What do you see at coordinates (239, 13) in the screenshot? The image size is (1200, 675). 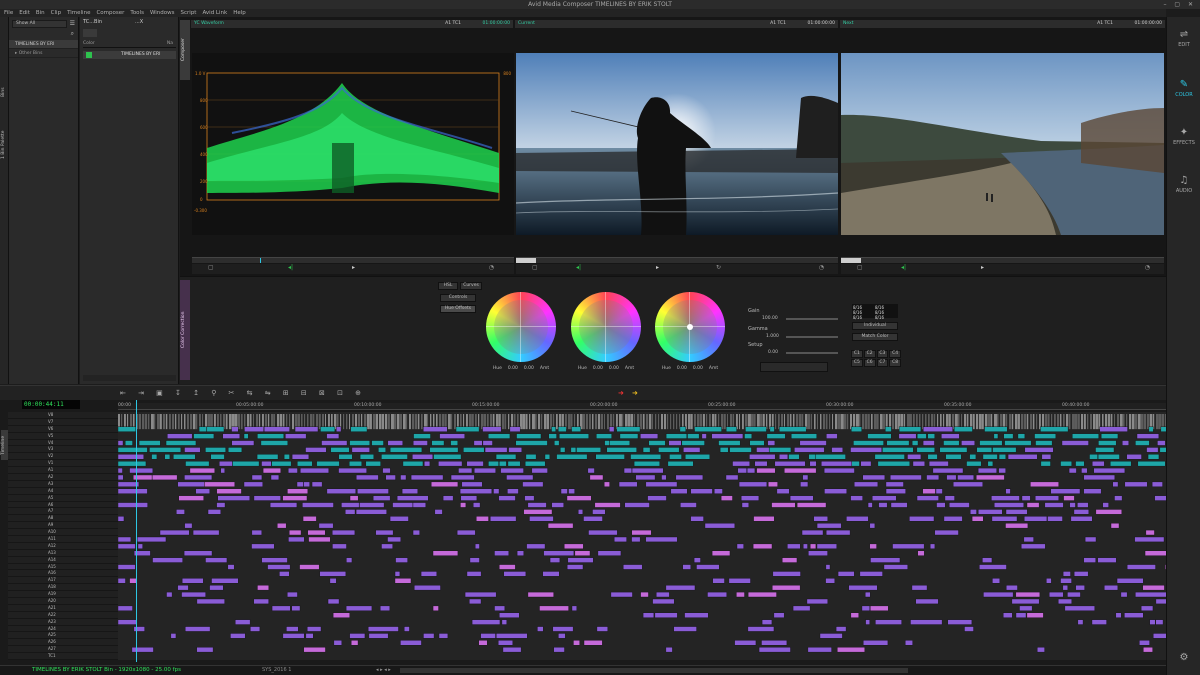 I see `menu-help: Help` at bounding box center [239, 13].